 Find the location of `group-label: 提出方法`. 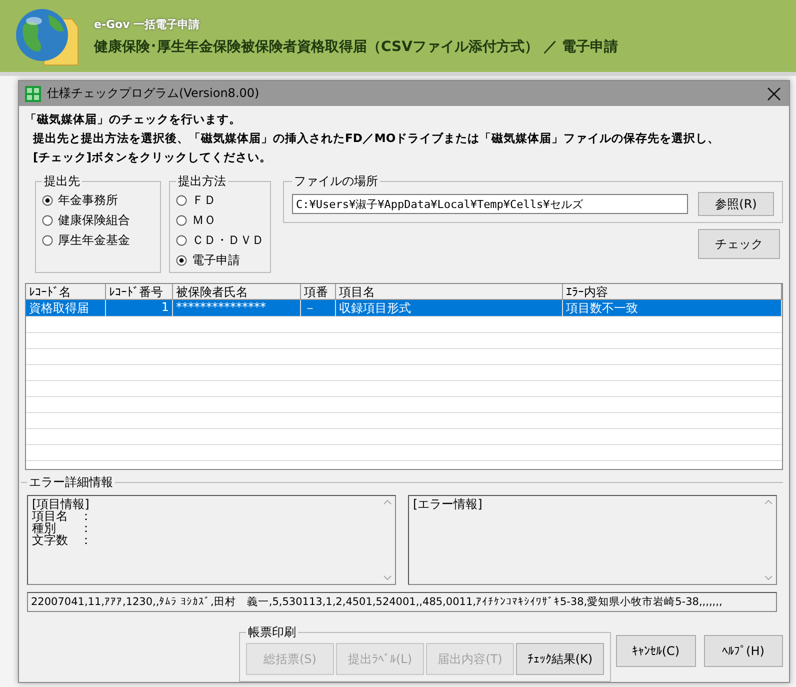

group-label: 提出方法 is located at coordinates (202, 181).